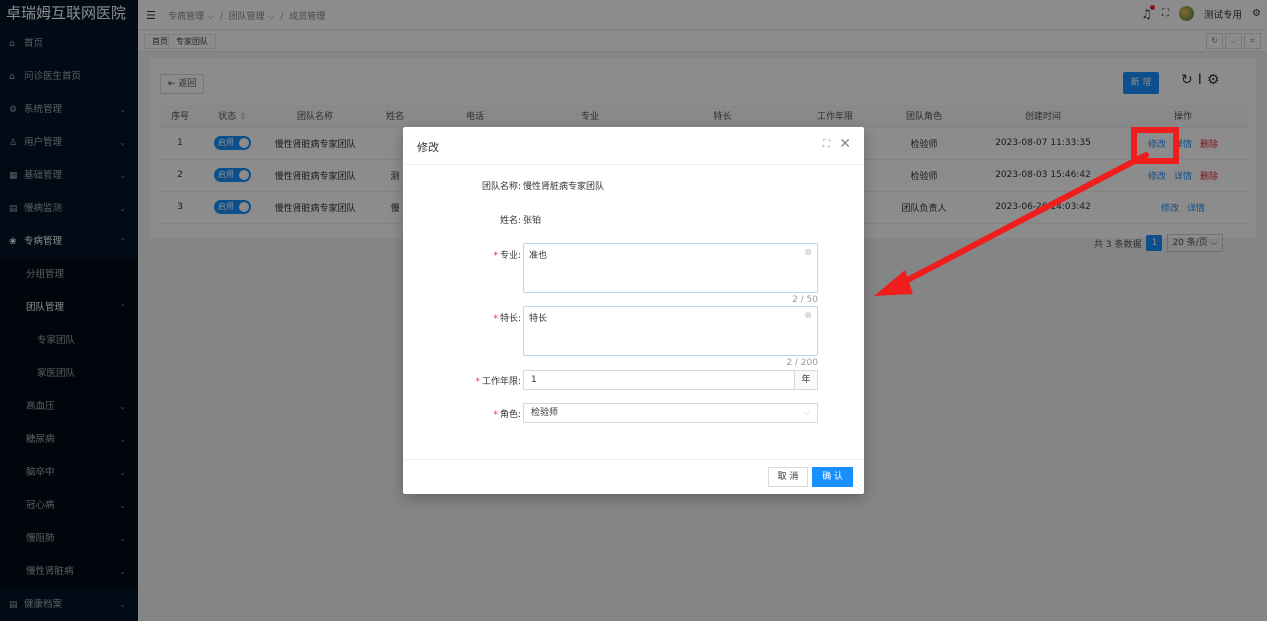 The height and width of the screenshot is (621, 1267). Describe the element at coordinates (501, 187) in the screenshot. I see `team-label: 团队名称:` at that location.